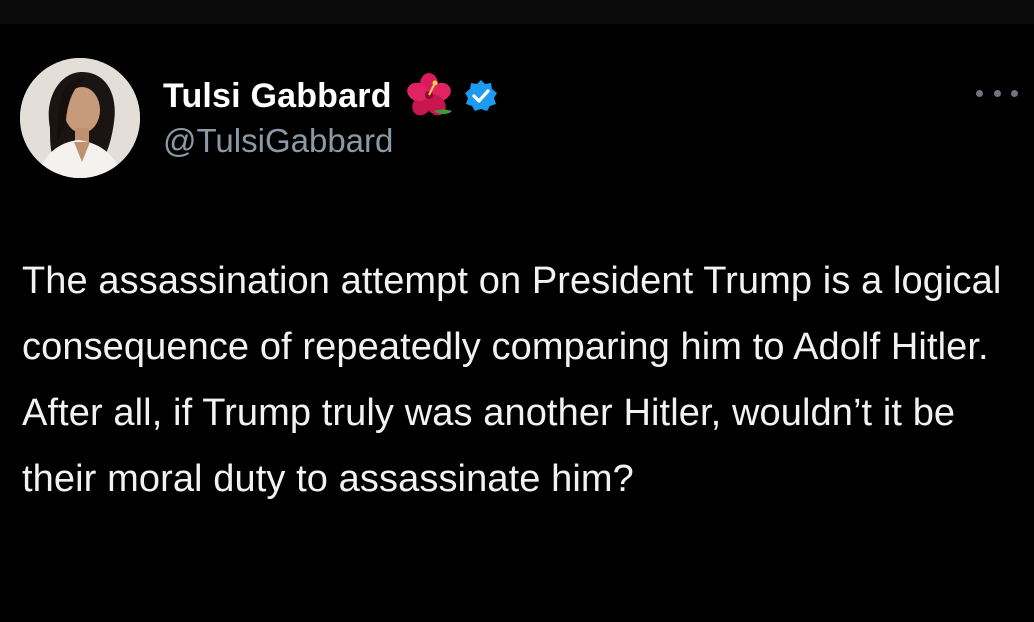  I want to click on avatar-image, so click(80, 118).